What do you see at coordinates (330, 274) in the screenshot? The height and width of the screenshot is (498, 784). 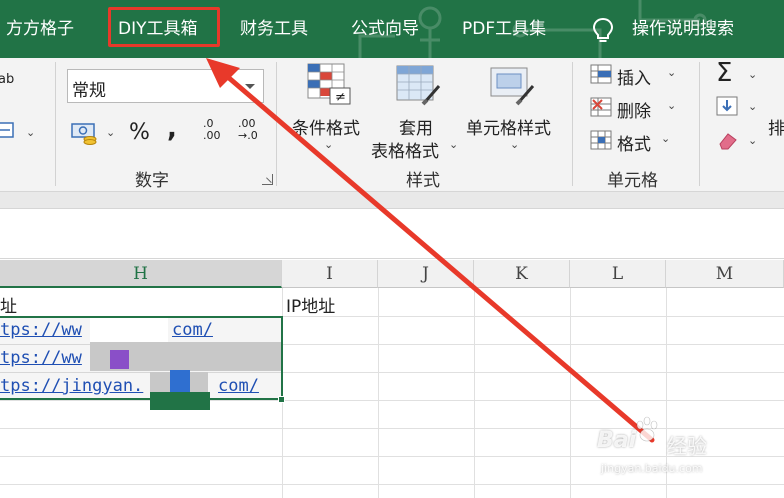 I see `column-header-i: I` at bounding box center [330, 274].